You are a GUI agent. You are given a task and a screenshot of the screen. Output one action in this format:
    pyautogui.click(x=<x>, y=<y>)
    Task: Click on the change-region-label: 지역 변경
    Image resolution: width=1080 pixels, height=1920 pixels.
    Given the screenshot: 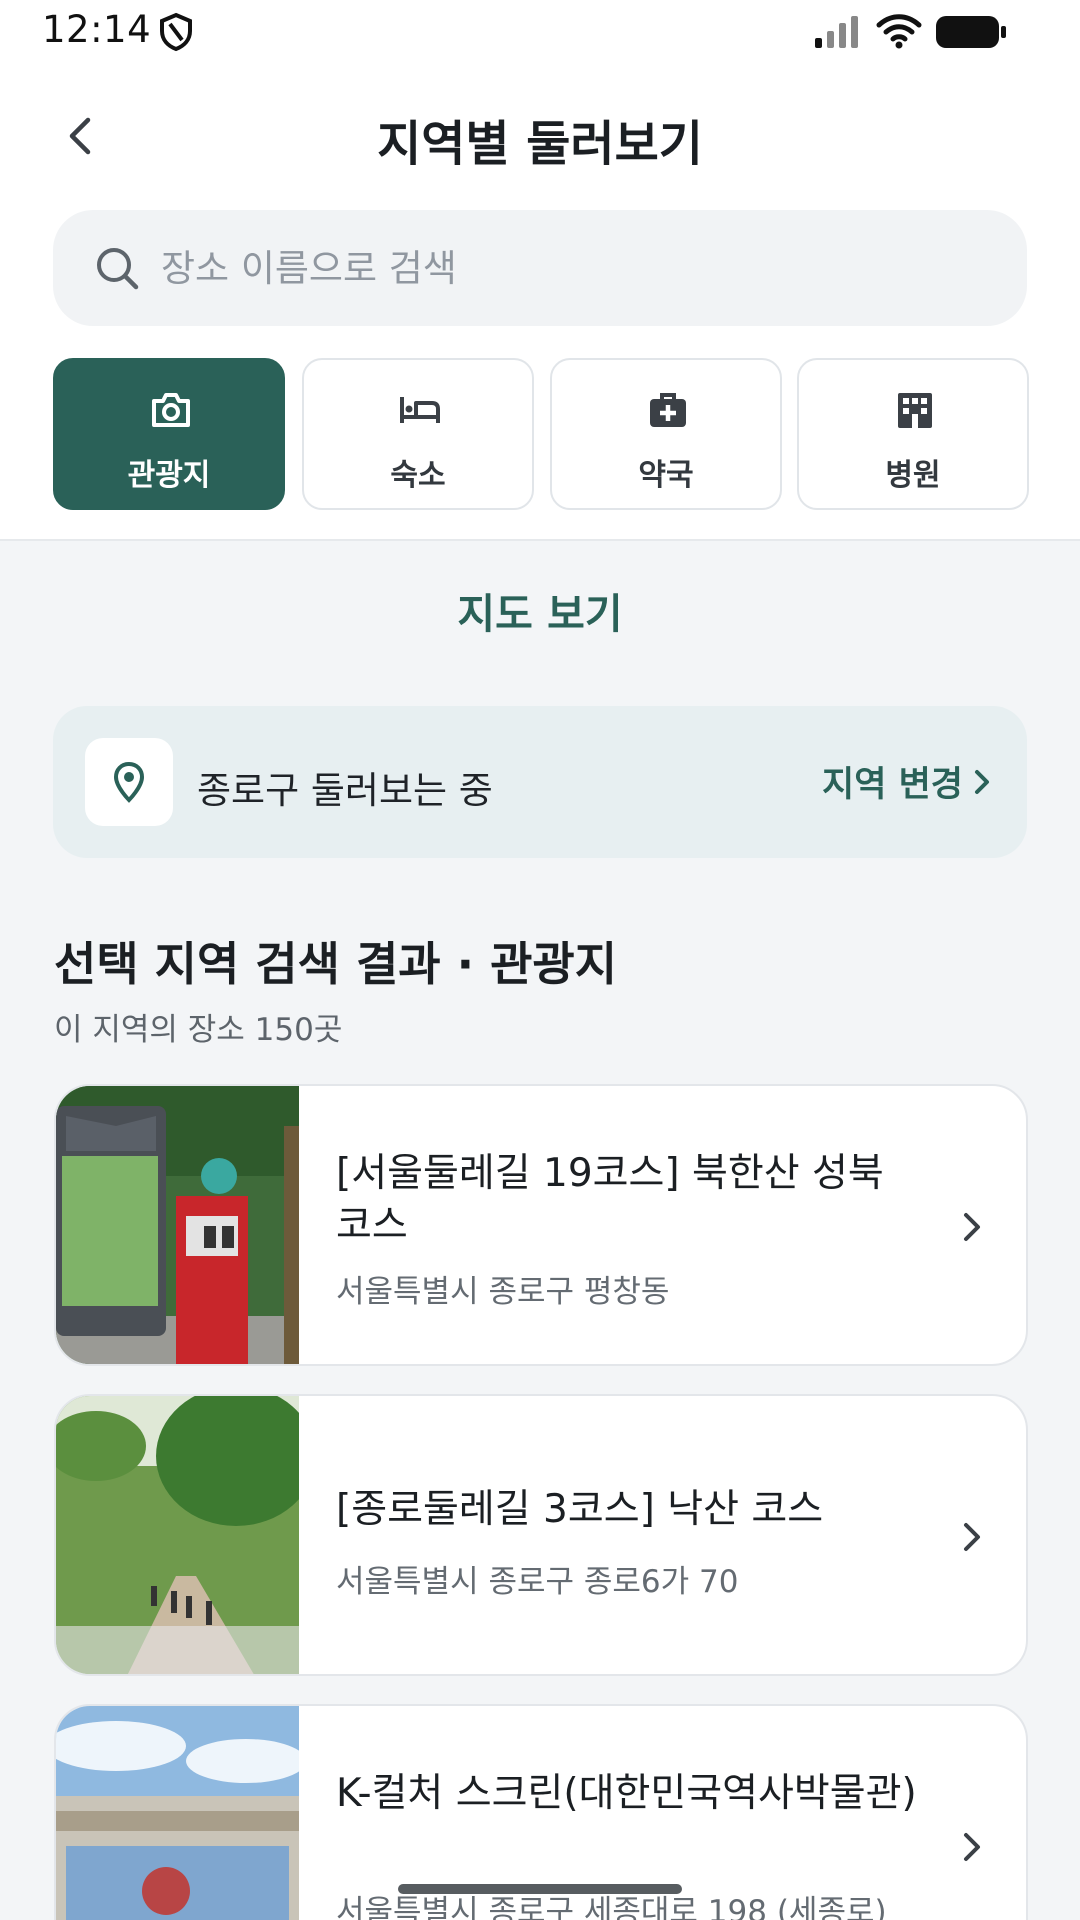 What is the action you would take?
    pyautogui.click(x=892, y=785)
    